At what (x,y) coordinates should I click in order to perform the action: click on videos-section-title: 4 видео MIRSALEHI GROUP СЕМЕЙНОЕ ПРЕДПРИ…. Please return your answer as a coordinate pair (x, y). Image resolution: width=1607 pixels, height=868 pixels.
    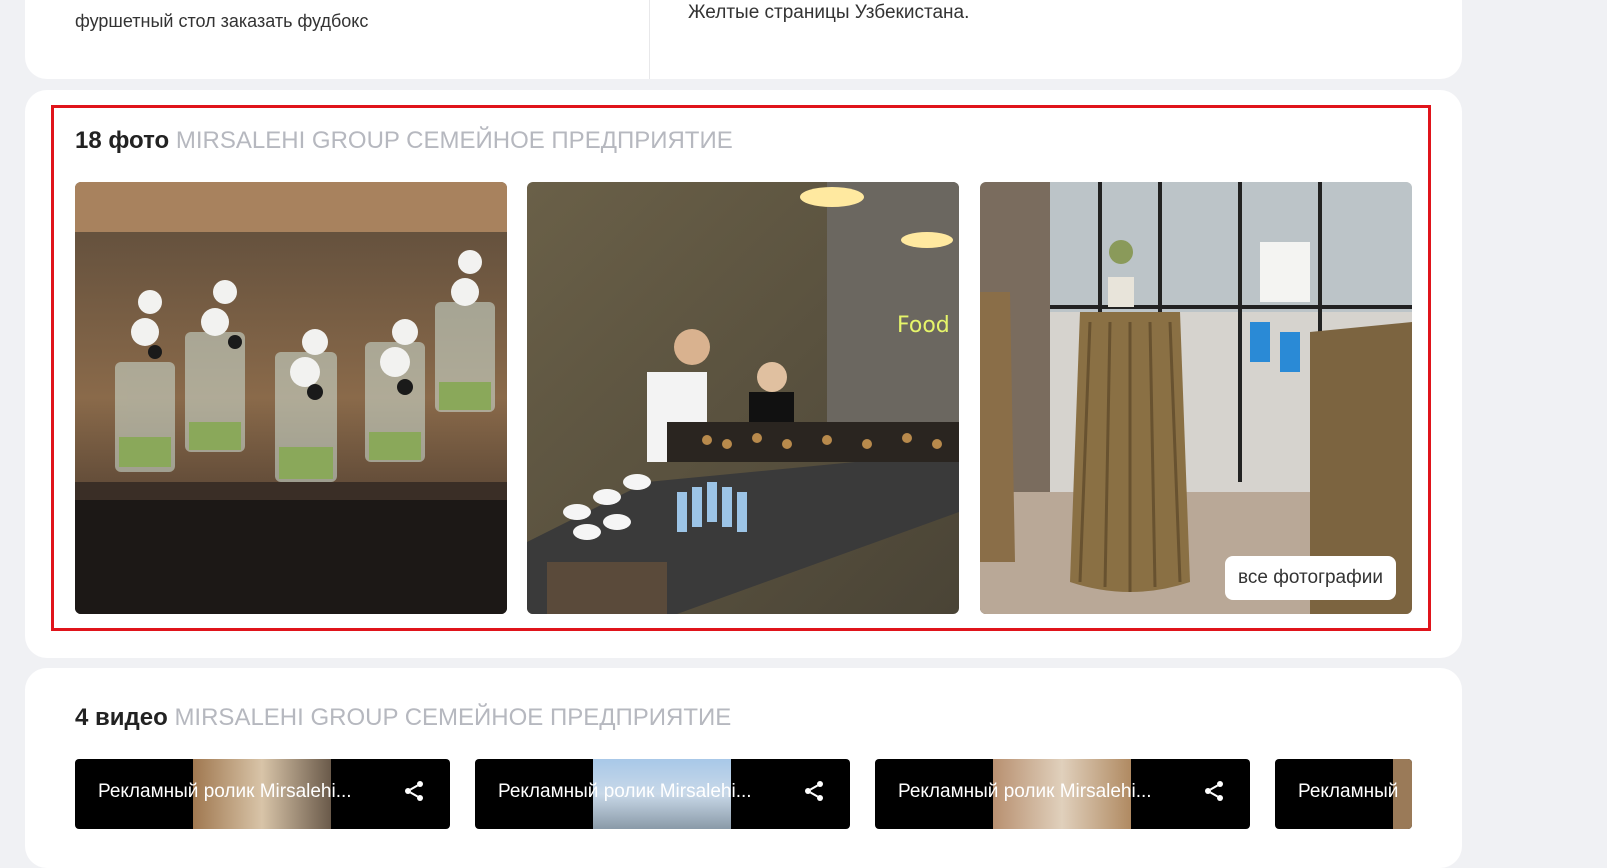
    Looking at the image, I should click on (403, 718).